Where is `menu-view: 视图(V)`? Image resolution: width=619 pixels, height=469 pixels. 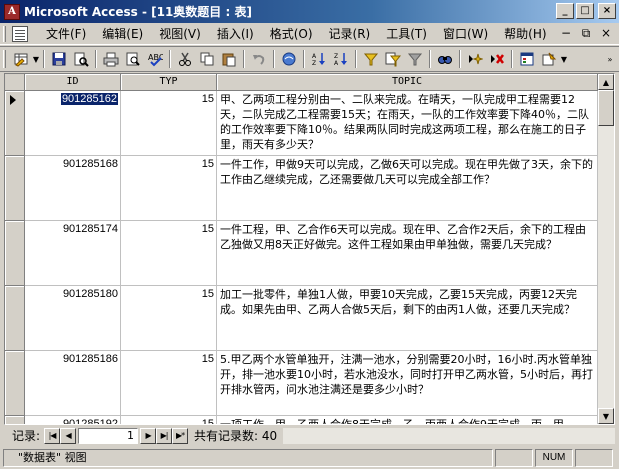 menu-view: 视图(V) is located at coordinates (180, 34).